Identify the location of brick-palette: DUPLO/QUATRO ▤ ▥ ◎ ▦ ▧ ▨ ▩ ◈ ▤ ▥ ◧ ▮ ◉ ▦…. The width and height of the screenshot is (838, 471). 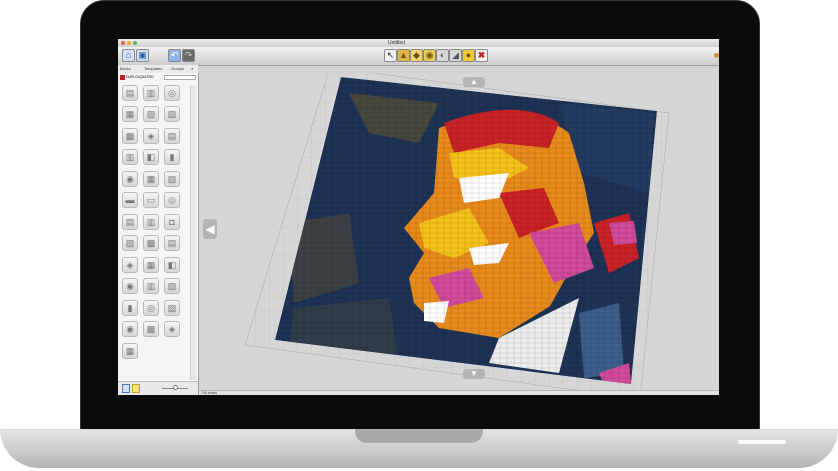
(158, 234).